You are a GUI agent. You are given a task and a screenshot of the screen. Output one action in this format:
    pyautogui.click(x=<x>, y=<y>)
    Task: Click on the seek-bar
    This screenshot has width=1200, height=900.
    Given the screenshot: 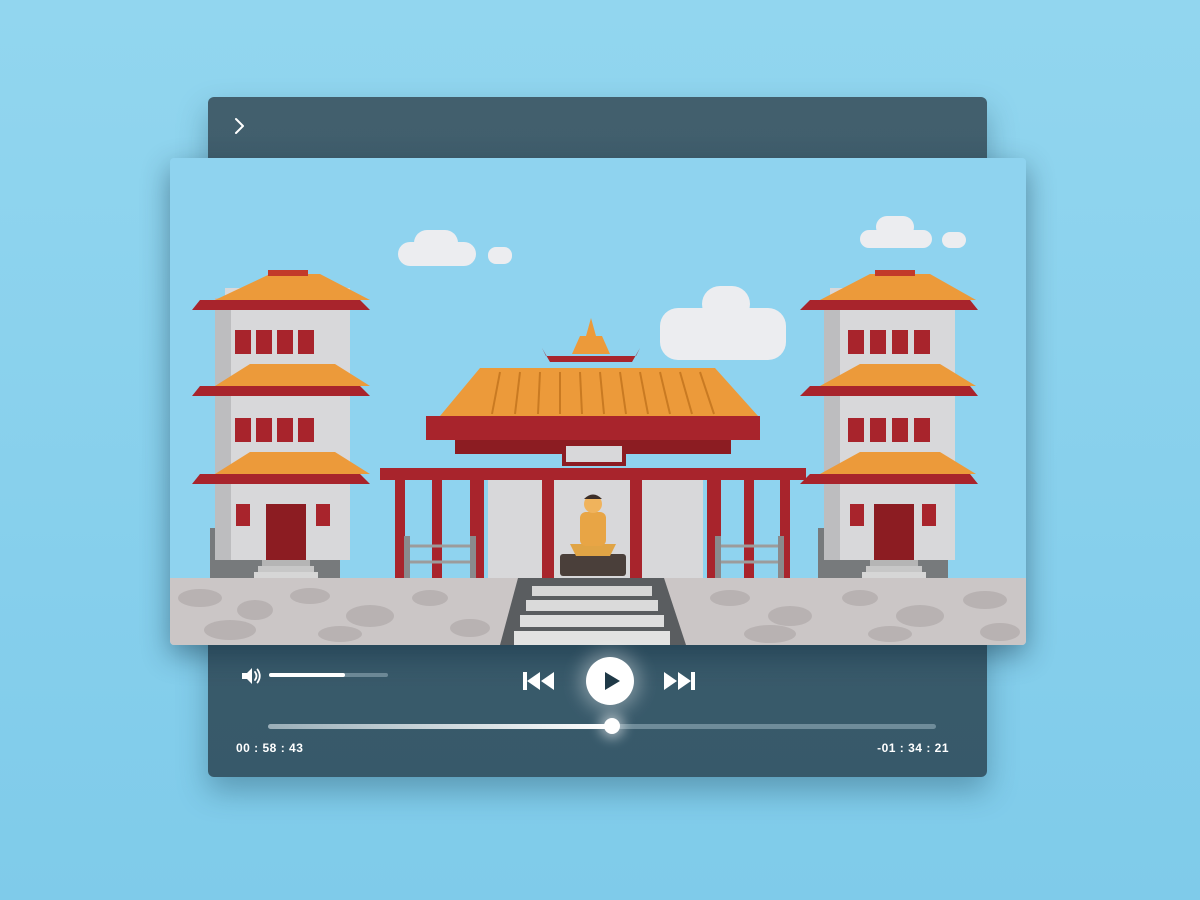 What is the action you would take?
    pyautogui.click(x=602, y=726)
    